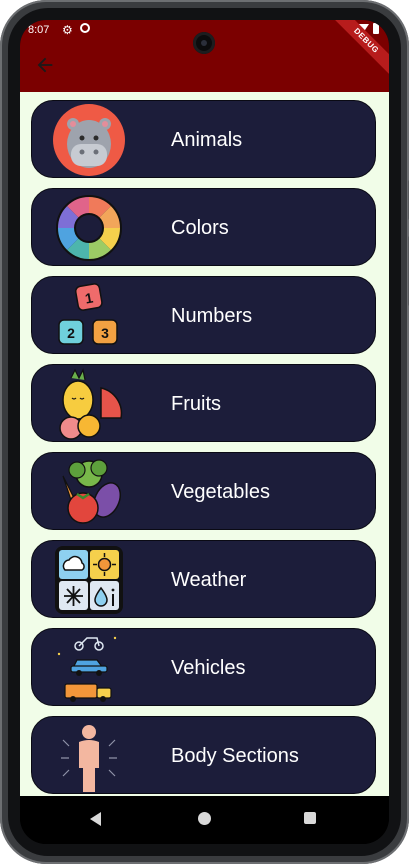 The height and width of the screenshot is (864, 409). I want to click on category-label: Animals, so click(207, 140).